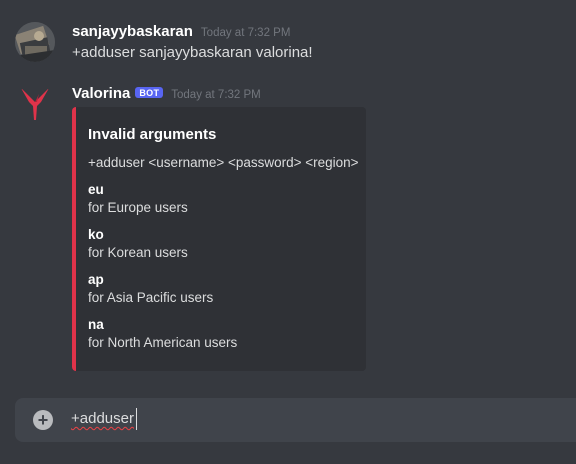 This screenshot has height=464, width=576. I want to click on embed-description: +adduser <username> <password> <region>, so click(223, 162).